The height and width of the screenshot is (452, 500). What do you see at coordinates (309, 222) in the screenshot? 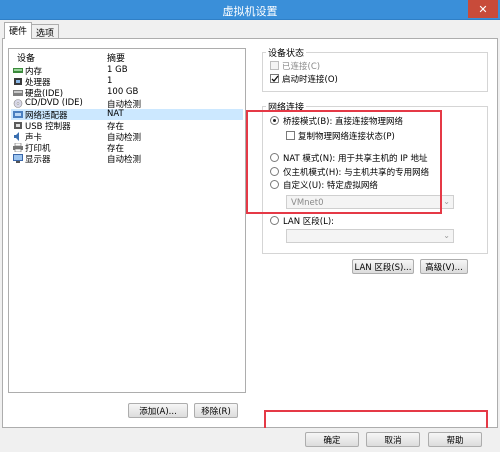
I see `lan-segment-label: LAN 区段(L):` at bounding box center [309, 222].